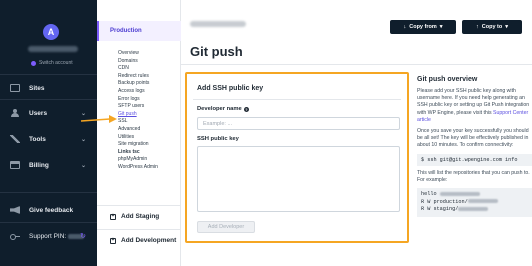  Describe the element at coordinates (138, 130) in the screenshot. I see `sidebar-item-advanced: Advanced` at that location.